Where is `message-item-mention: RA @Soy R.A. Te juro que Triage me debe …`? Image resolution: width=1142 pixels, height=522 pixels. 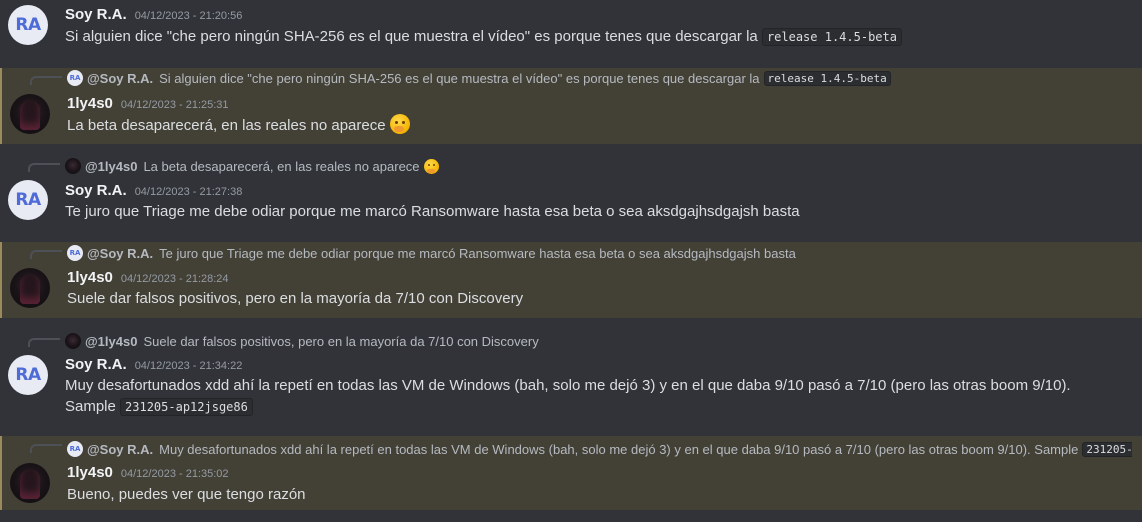
message-item-mention: RA @Soy R.A. Te juro que Triage me debe … is located at coordinates (571, 280).